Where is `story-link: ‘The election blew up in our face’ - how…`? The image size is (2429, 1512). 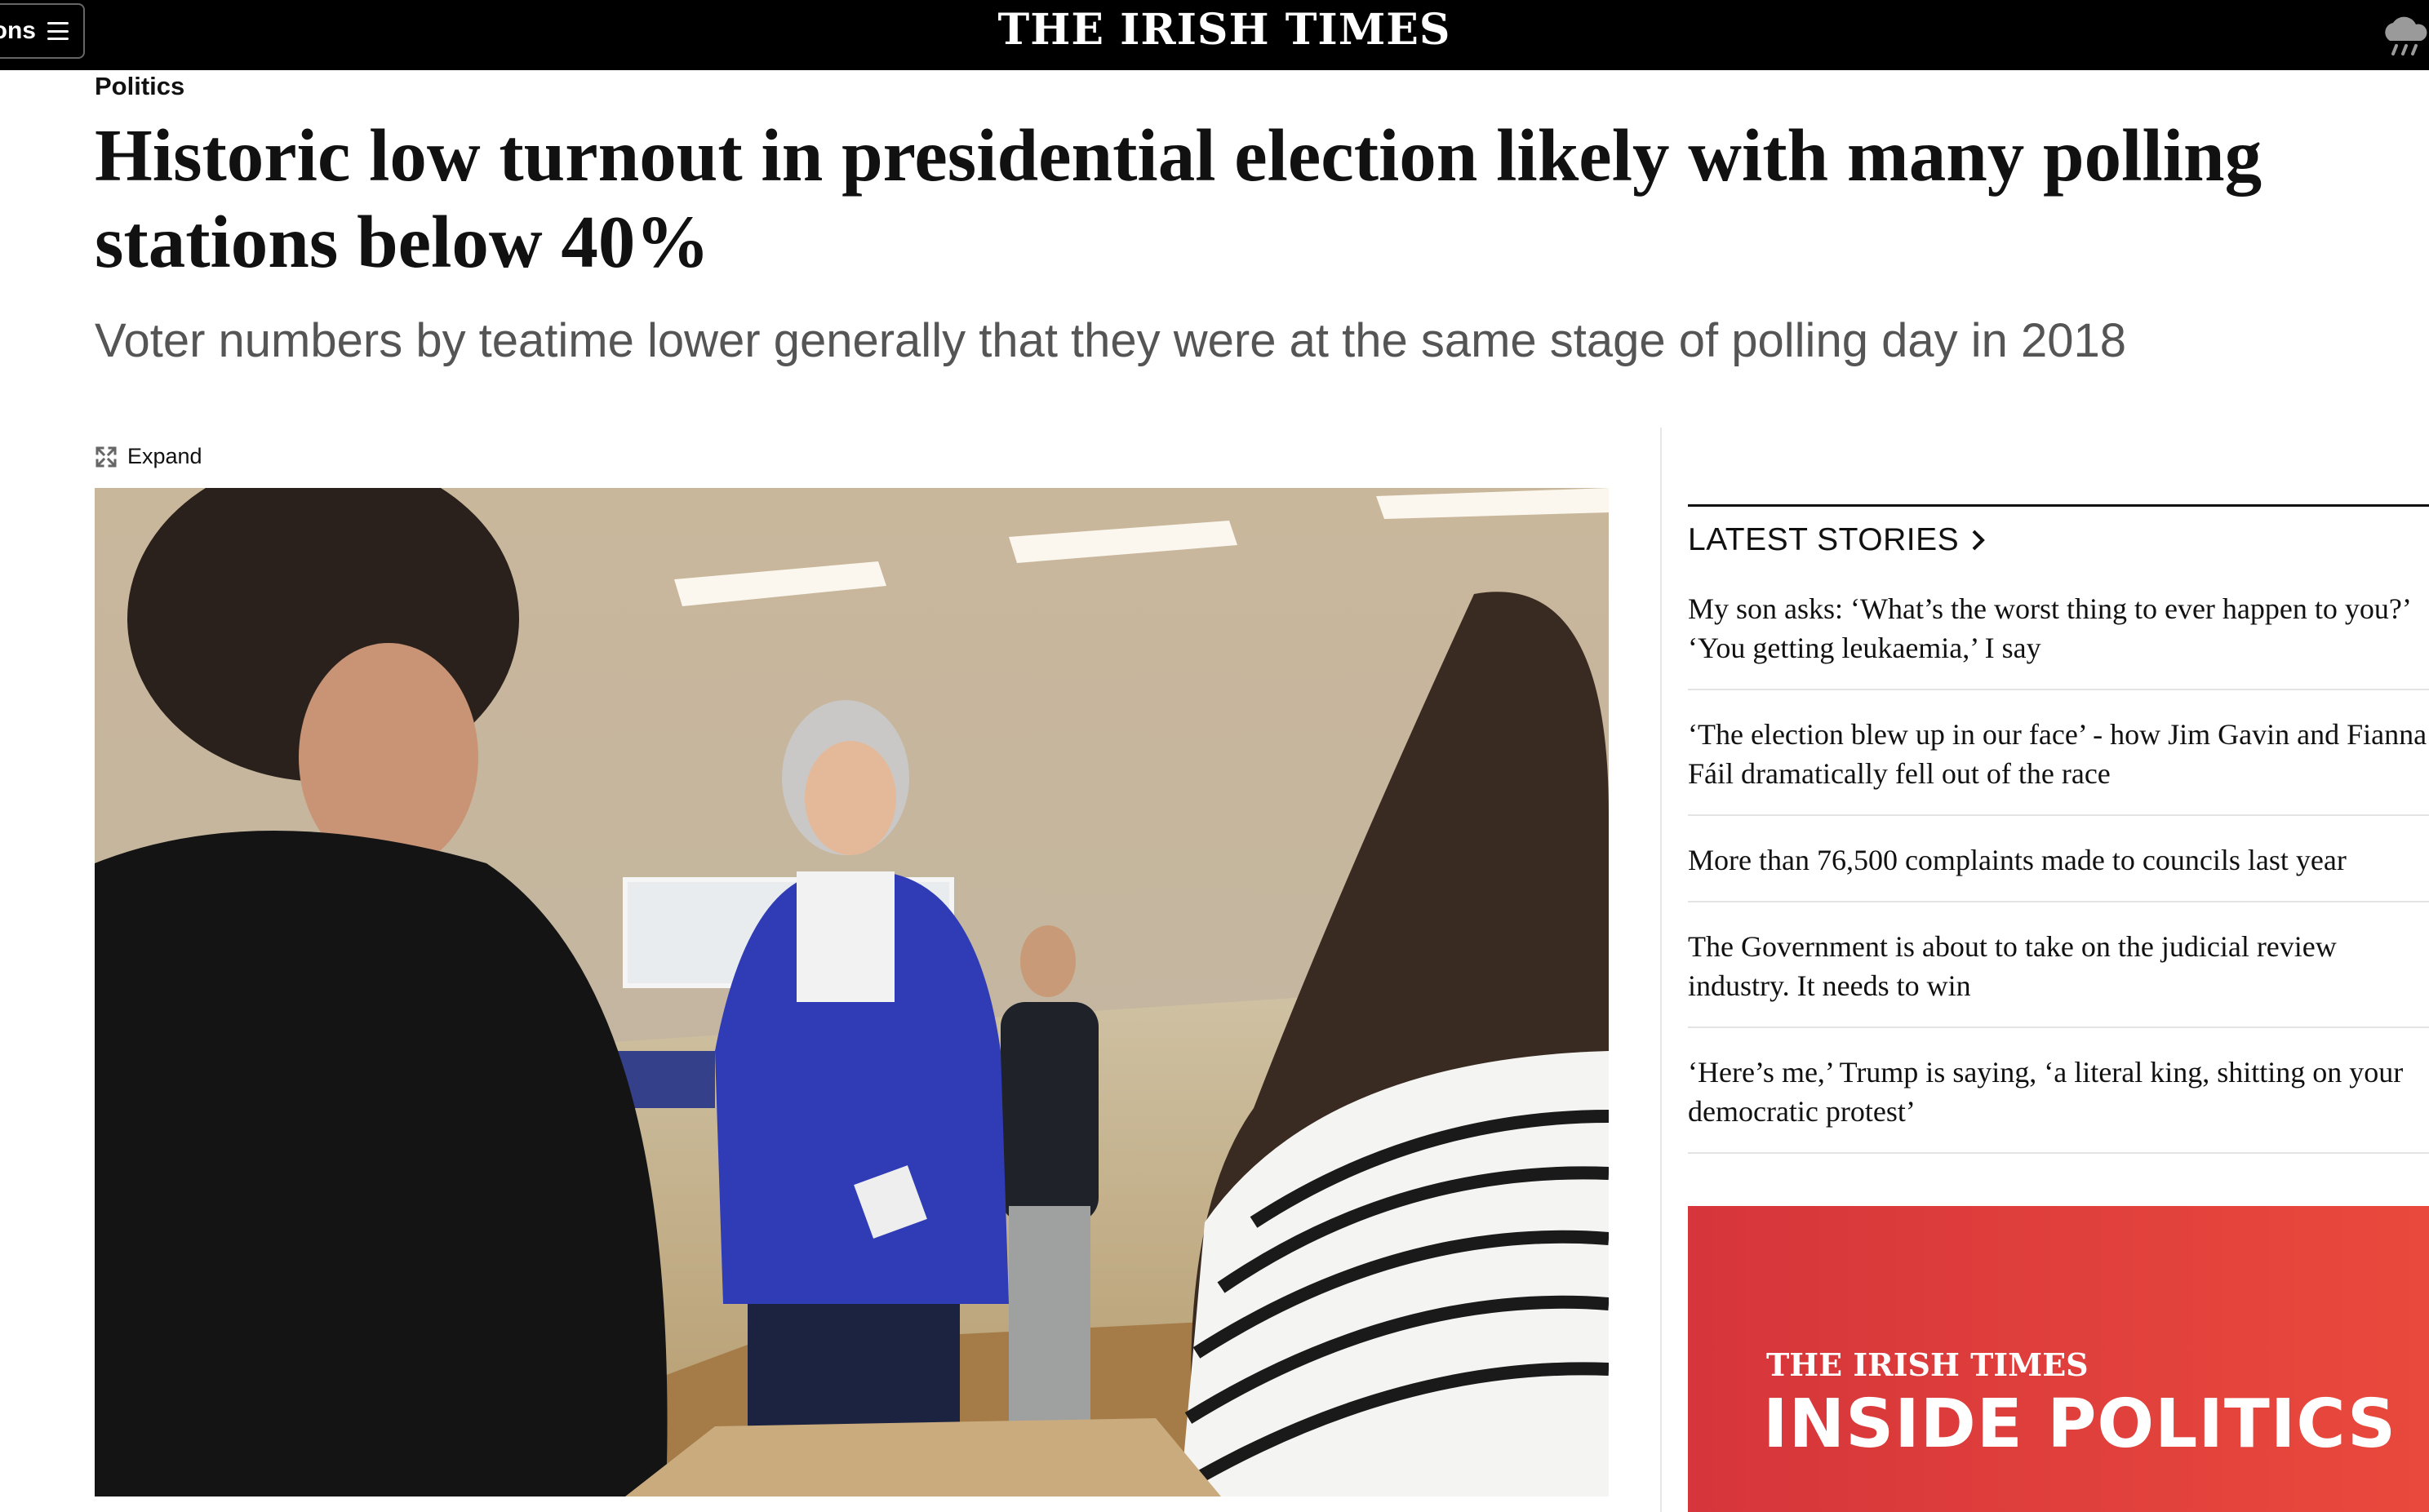 story-link: ‘The election blew up in our face’ - how… is located at coordinates (2058, 754).